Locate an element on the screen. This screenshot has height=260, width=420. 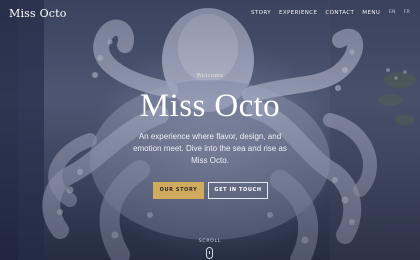
scroll-label: SCROLL is located at coordinates (210, 241).